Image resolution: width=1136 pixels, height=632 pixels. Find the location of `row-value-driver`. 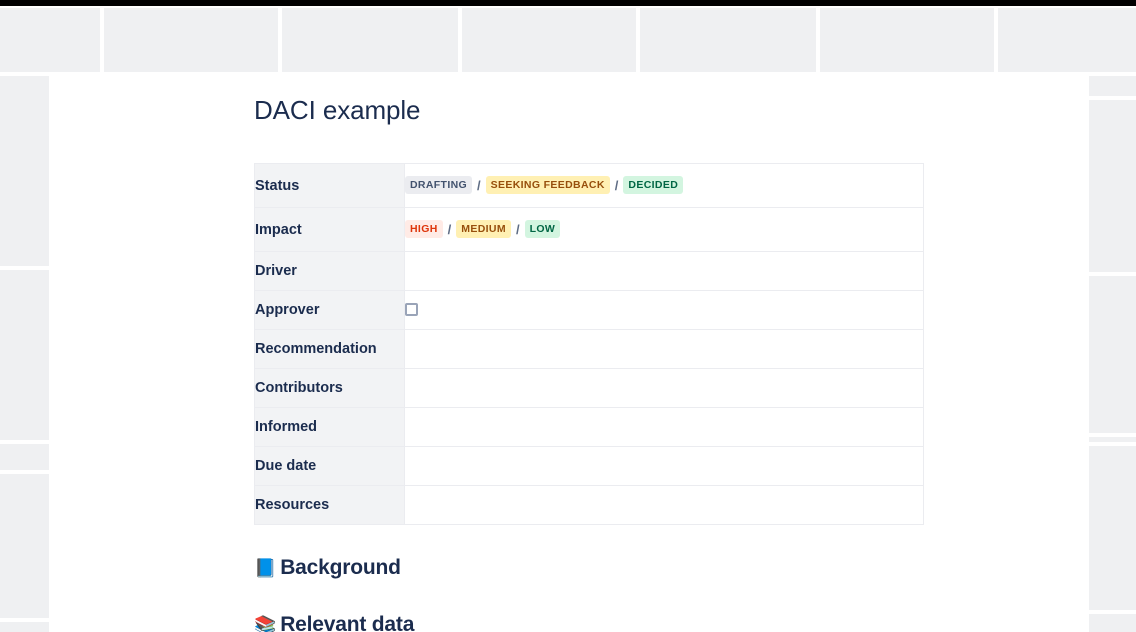

row-value-driver is located at coordinates (664, 271).